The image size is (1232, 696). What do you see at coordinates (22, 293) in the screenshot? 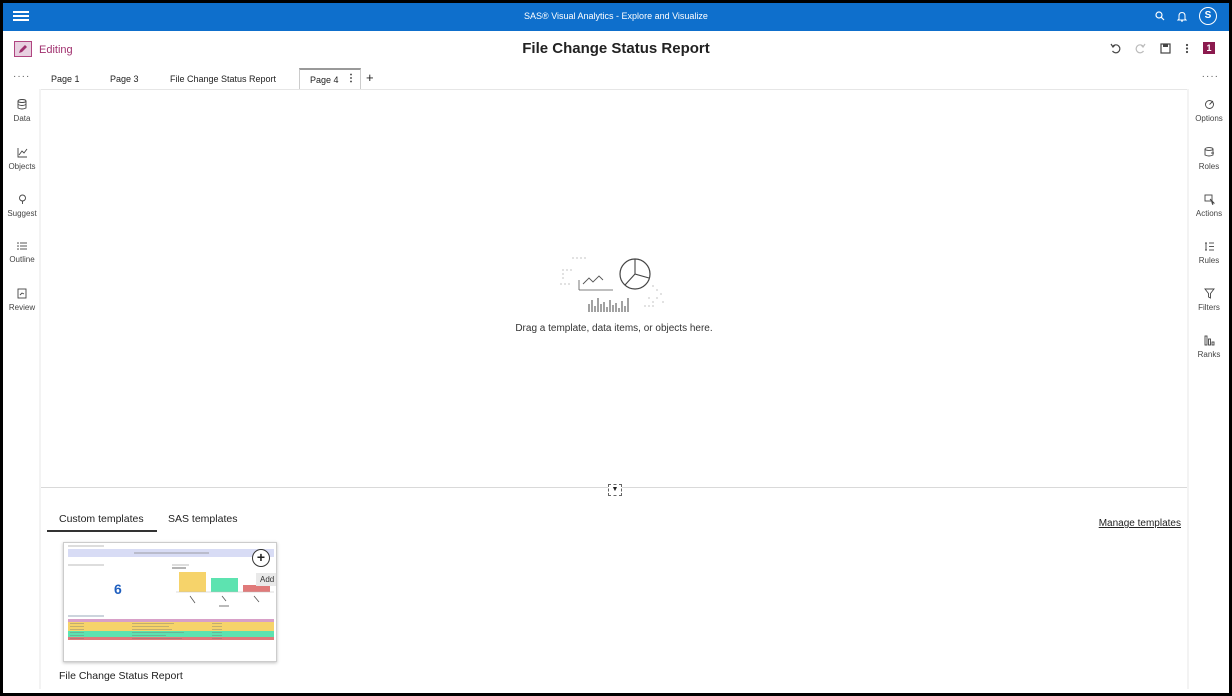
I see `review-icon` at bounding box center [22, 293].